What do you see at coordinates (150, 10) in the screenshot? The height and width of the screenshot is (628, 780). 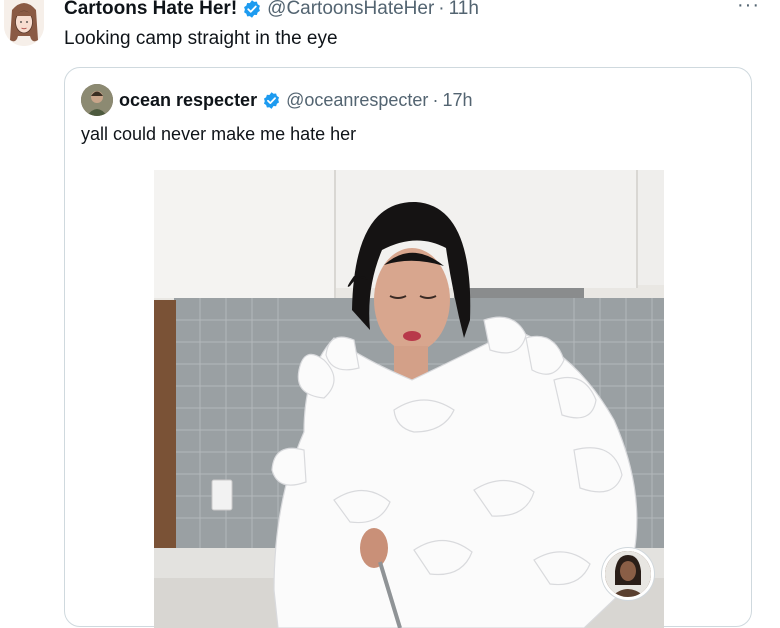 I see `author-name: Cartoons Hate Her!` at bounding box center [150, 10].